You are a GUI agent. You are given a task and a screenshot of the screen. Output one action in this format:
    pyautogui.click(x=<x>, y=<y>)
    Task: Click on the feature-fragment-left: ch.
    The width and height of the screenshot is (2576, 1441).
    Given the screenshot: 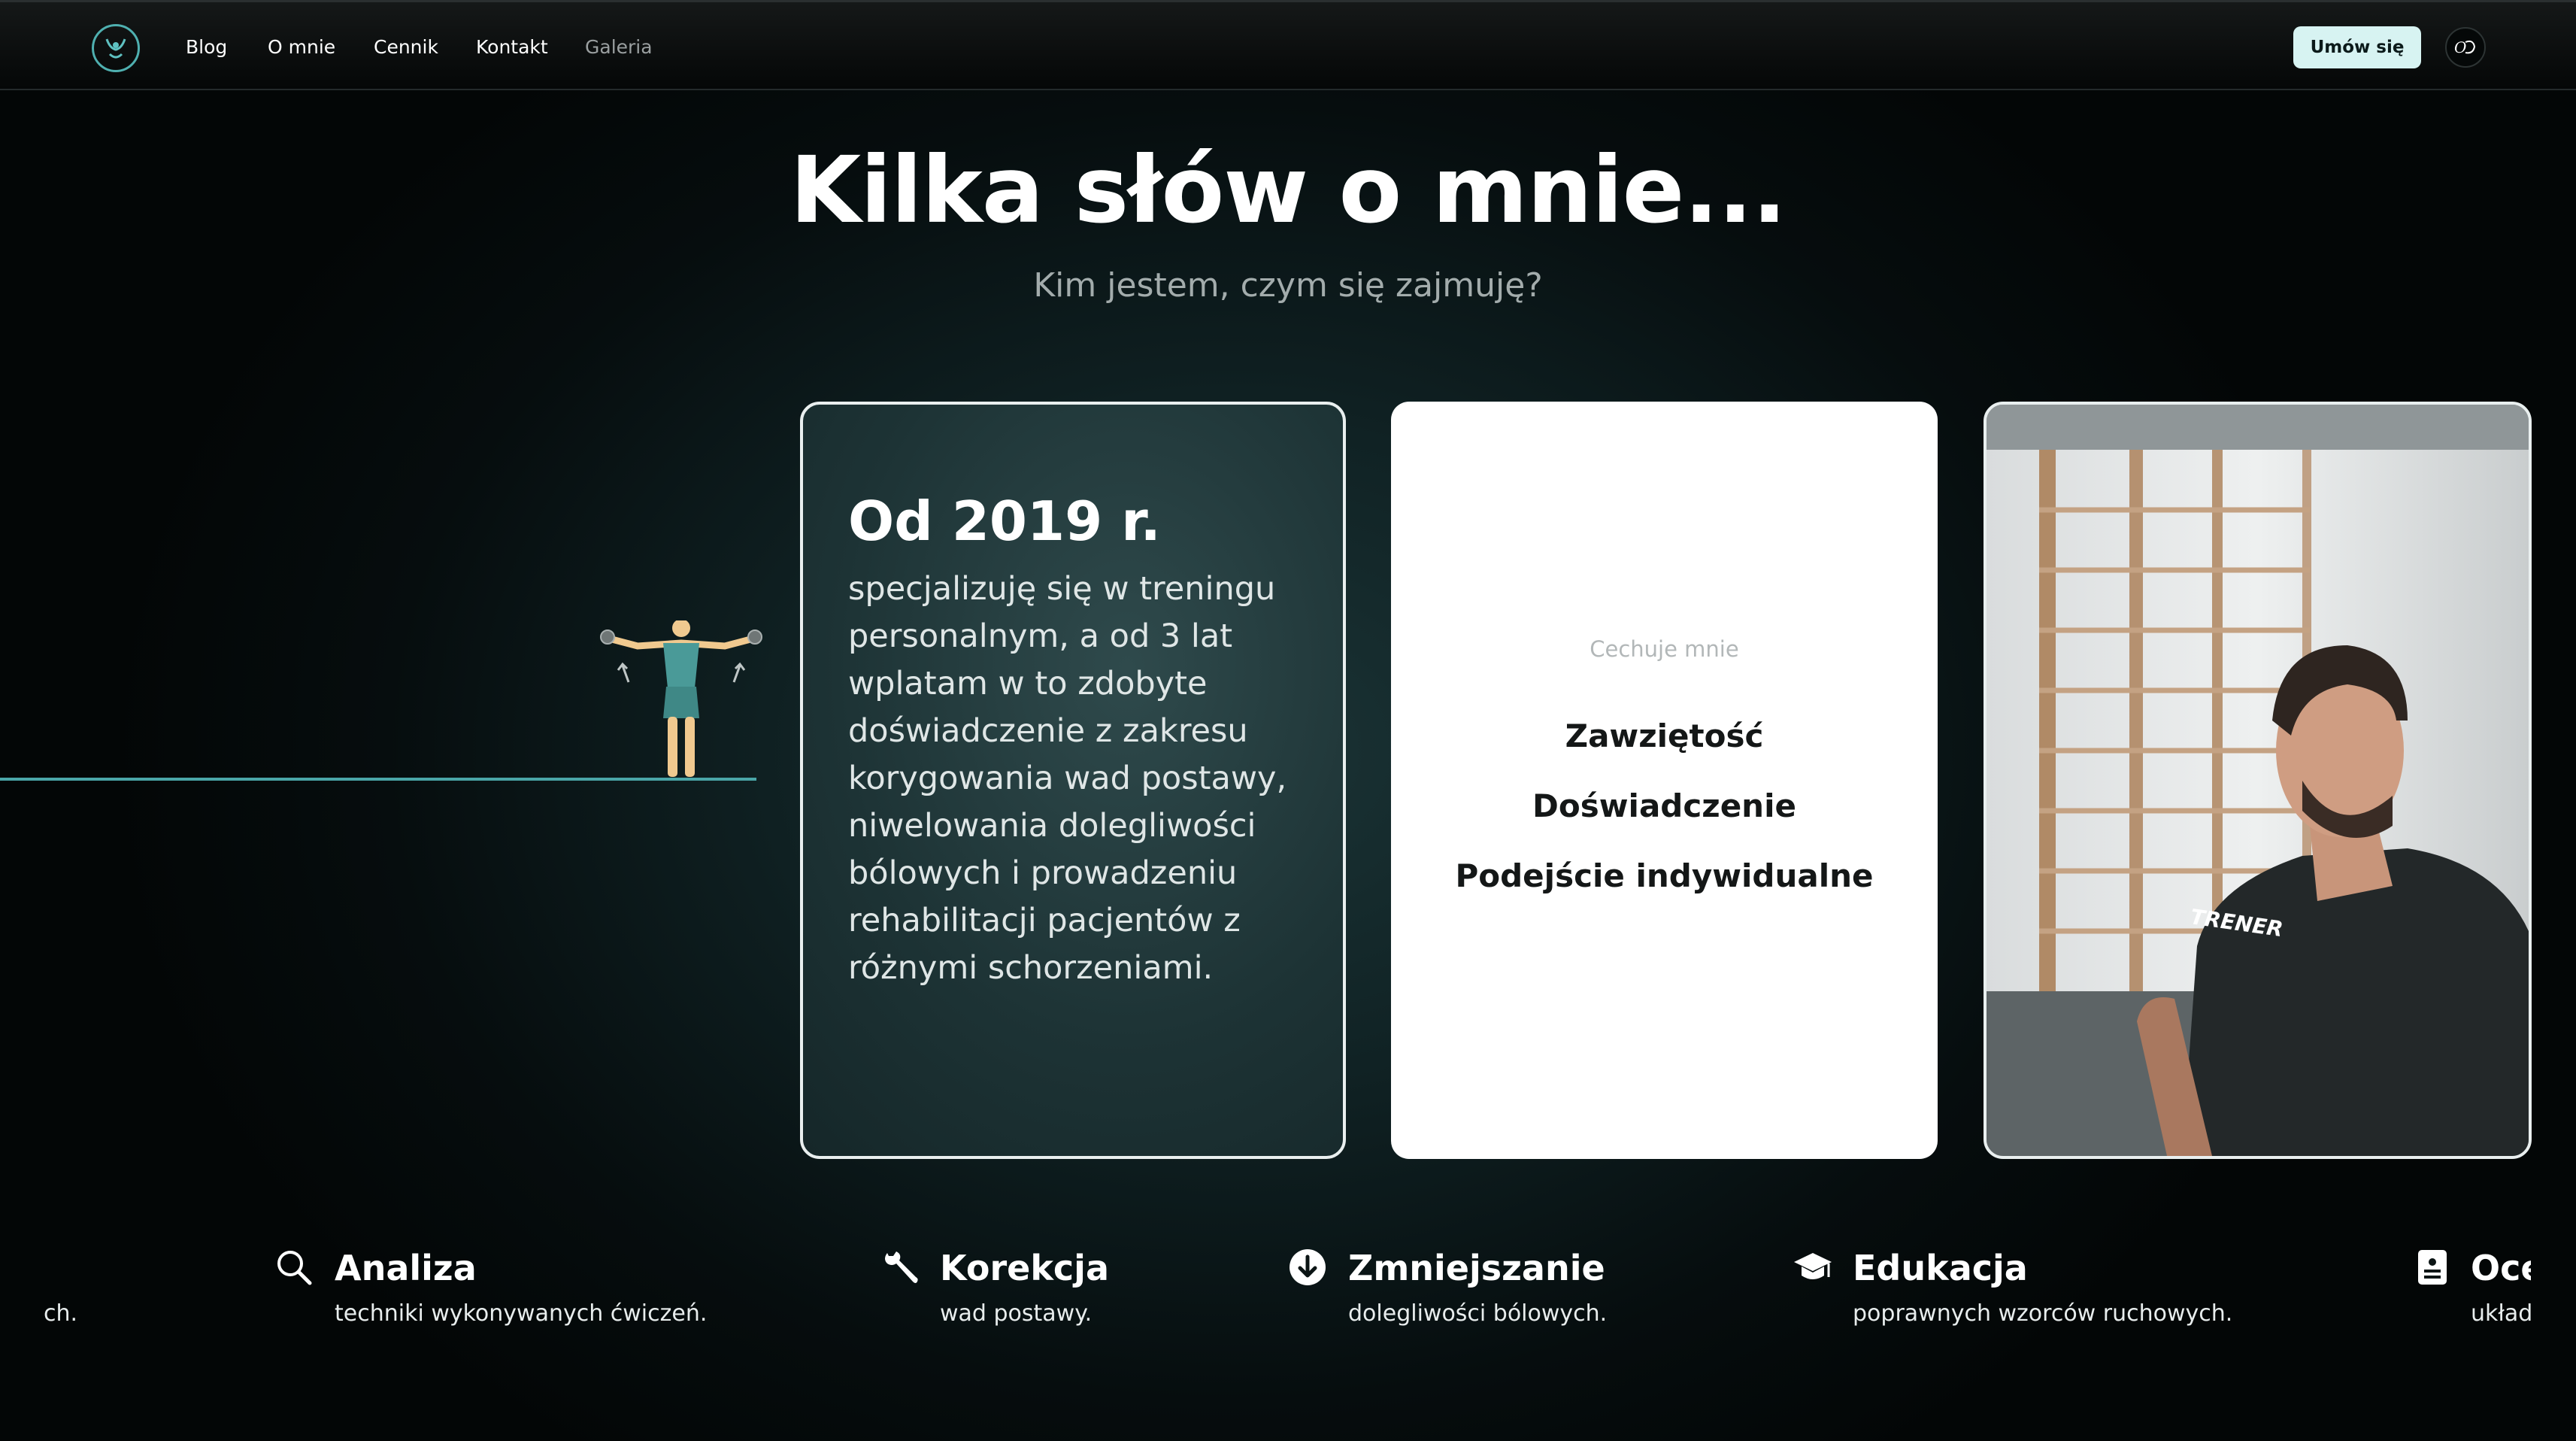 What is the action you would take?
    pyautogui.click(x=61, y=1313)
    